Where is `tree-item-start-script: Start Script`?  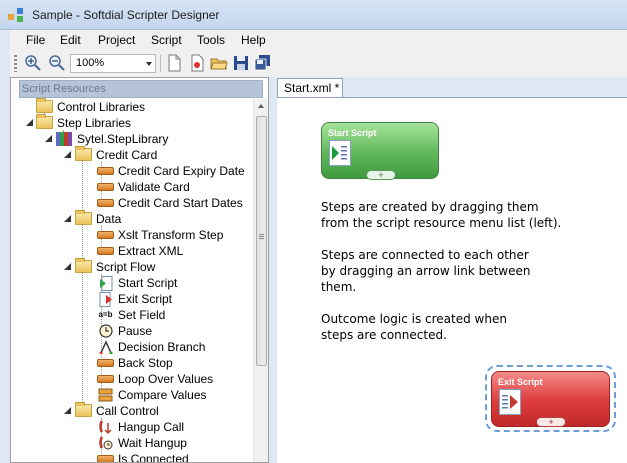 tree-item-start-script: Start Script is located at coordinates (175, 283).